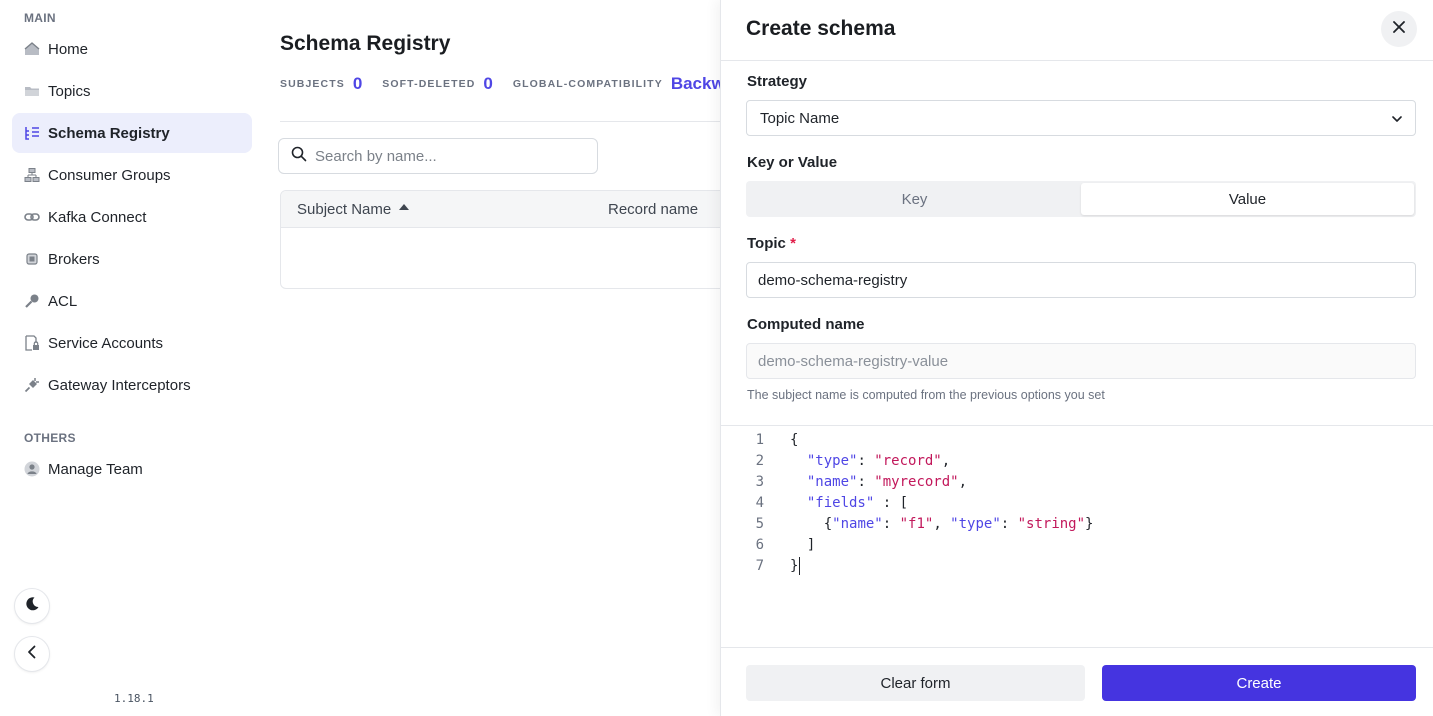 Image resolution: width=1433 pixels, height=716 pixels. I want to click on computed-name-input, so click(1081, 361).